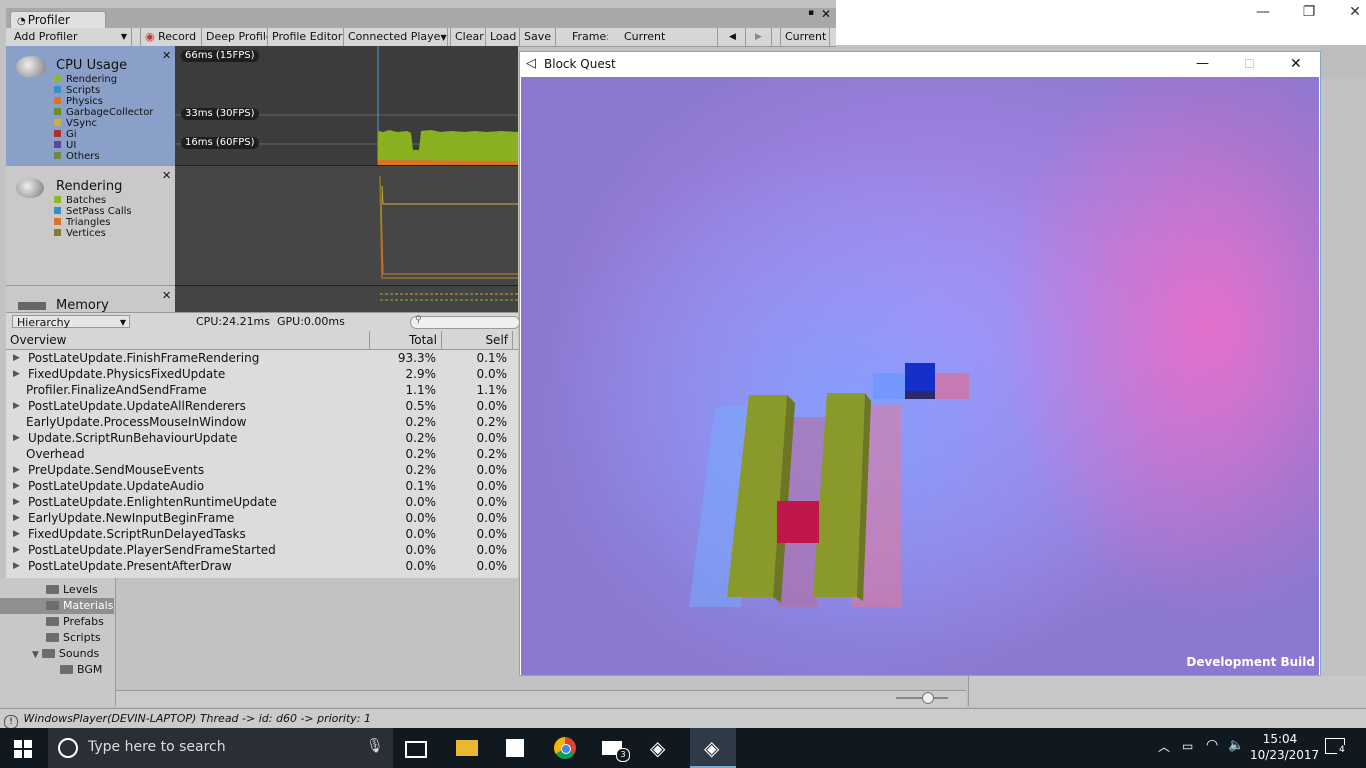 This screenshot has height=768, width=1366. Describe the element at coordinates (396, 37) in the screenshot. I see `connected-player-dropdown: Connected Playe▼` at that location.